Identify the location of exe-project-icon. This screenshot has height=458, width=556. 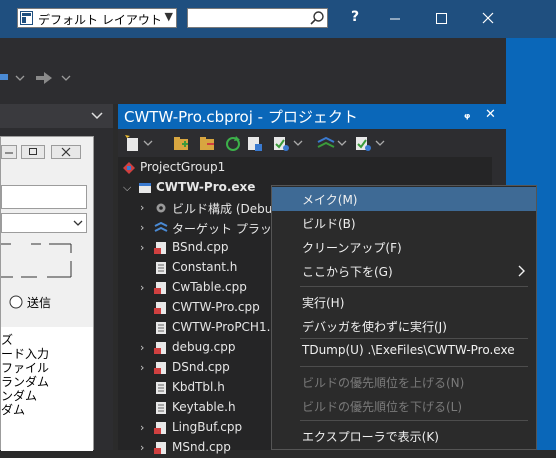
(145, 188).